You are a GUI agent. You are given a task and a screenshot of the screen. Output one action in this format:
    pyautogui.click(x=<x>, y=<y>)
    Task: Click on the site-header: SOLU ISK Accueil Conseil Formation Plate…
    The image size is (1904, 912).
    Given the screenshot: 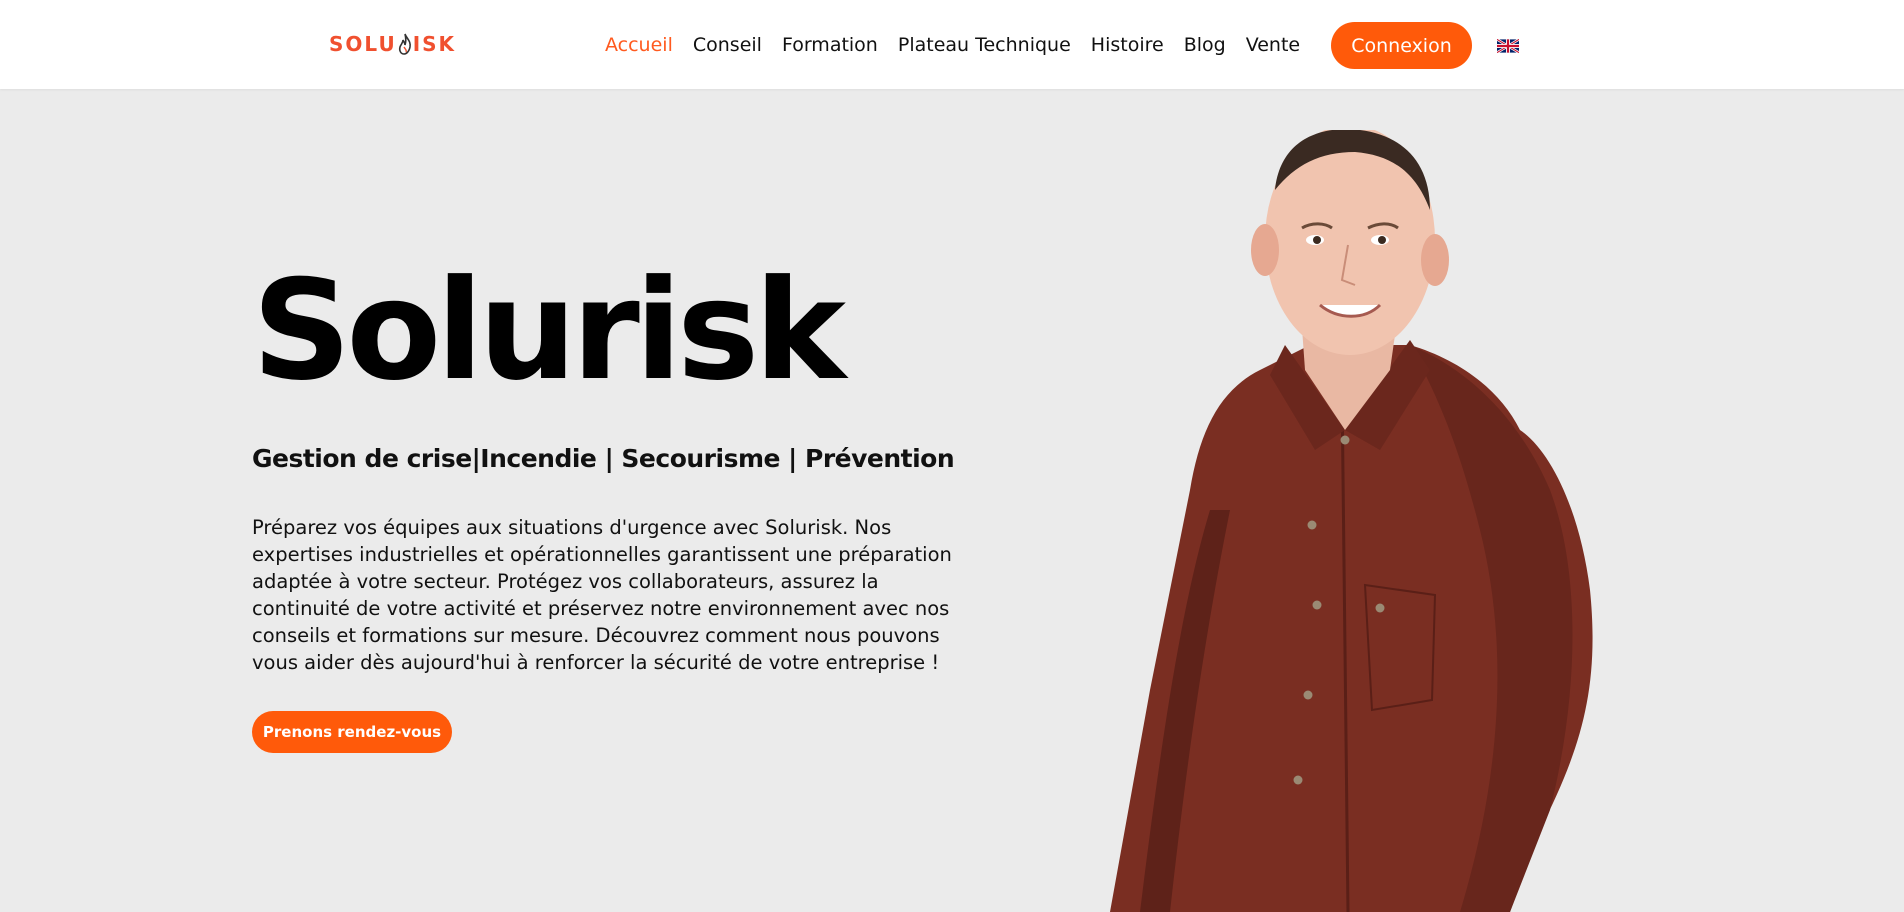 What is the action you would take?
    pyautogui.click(x=952, y=44)
    